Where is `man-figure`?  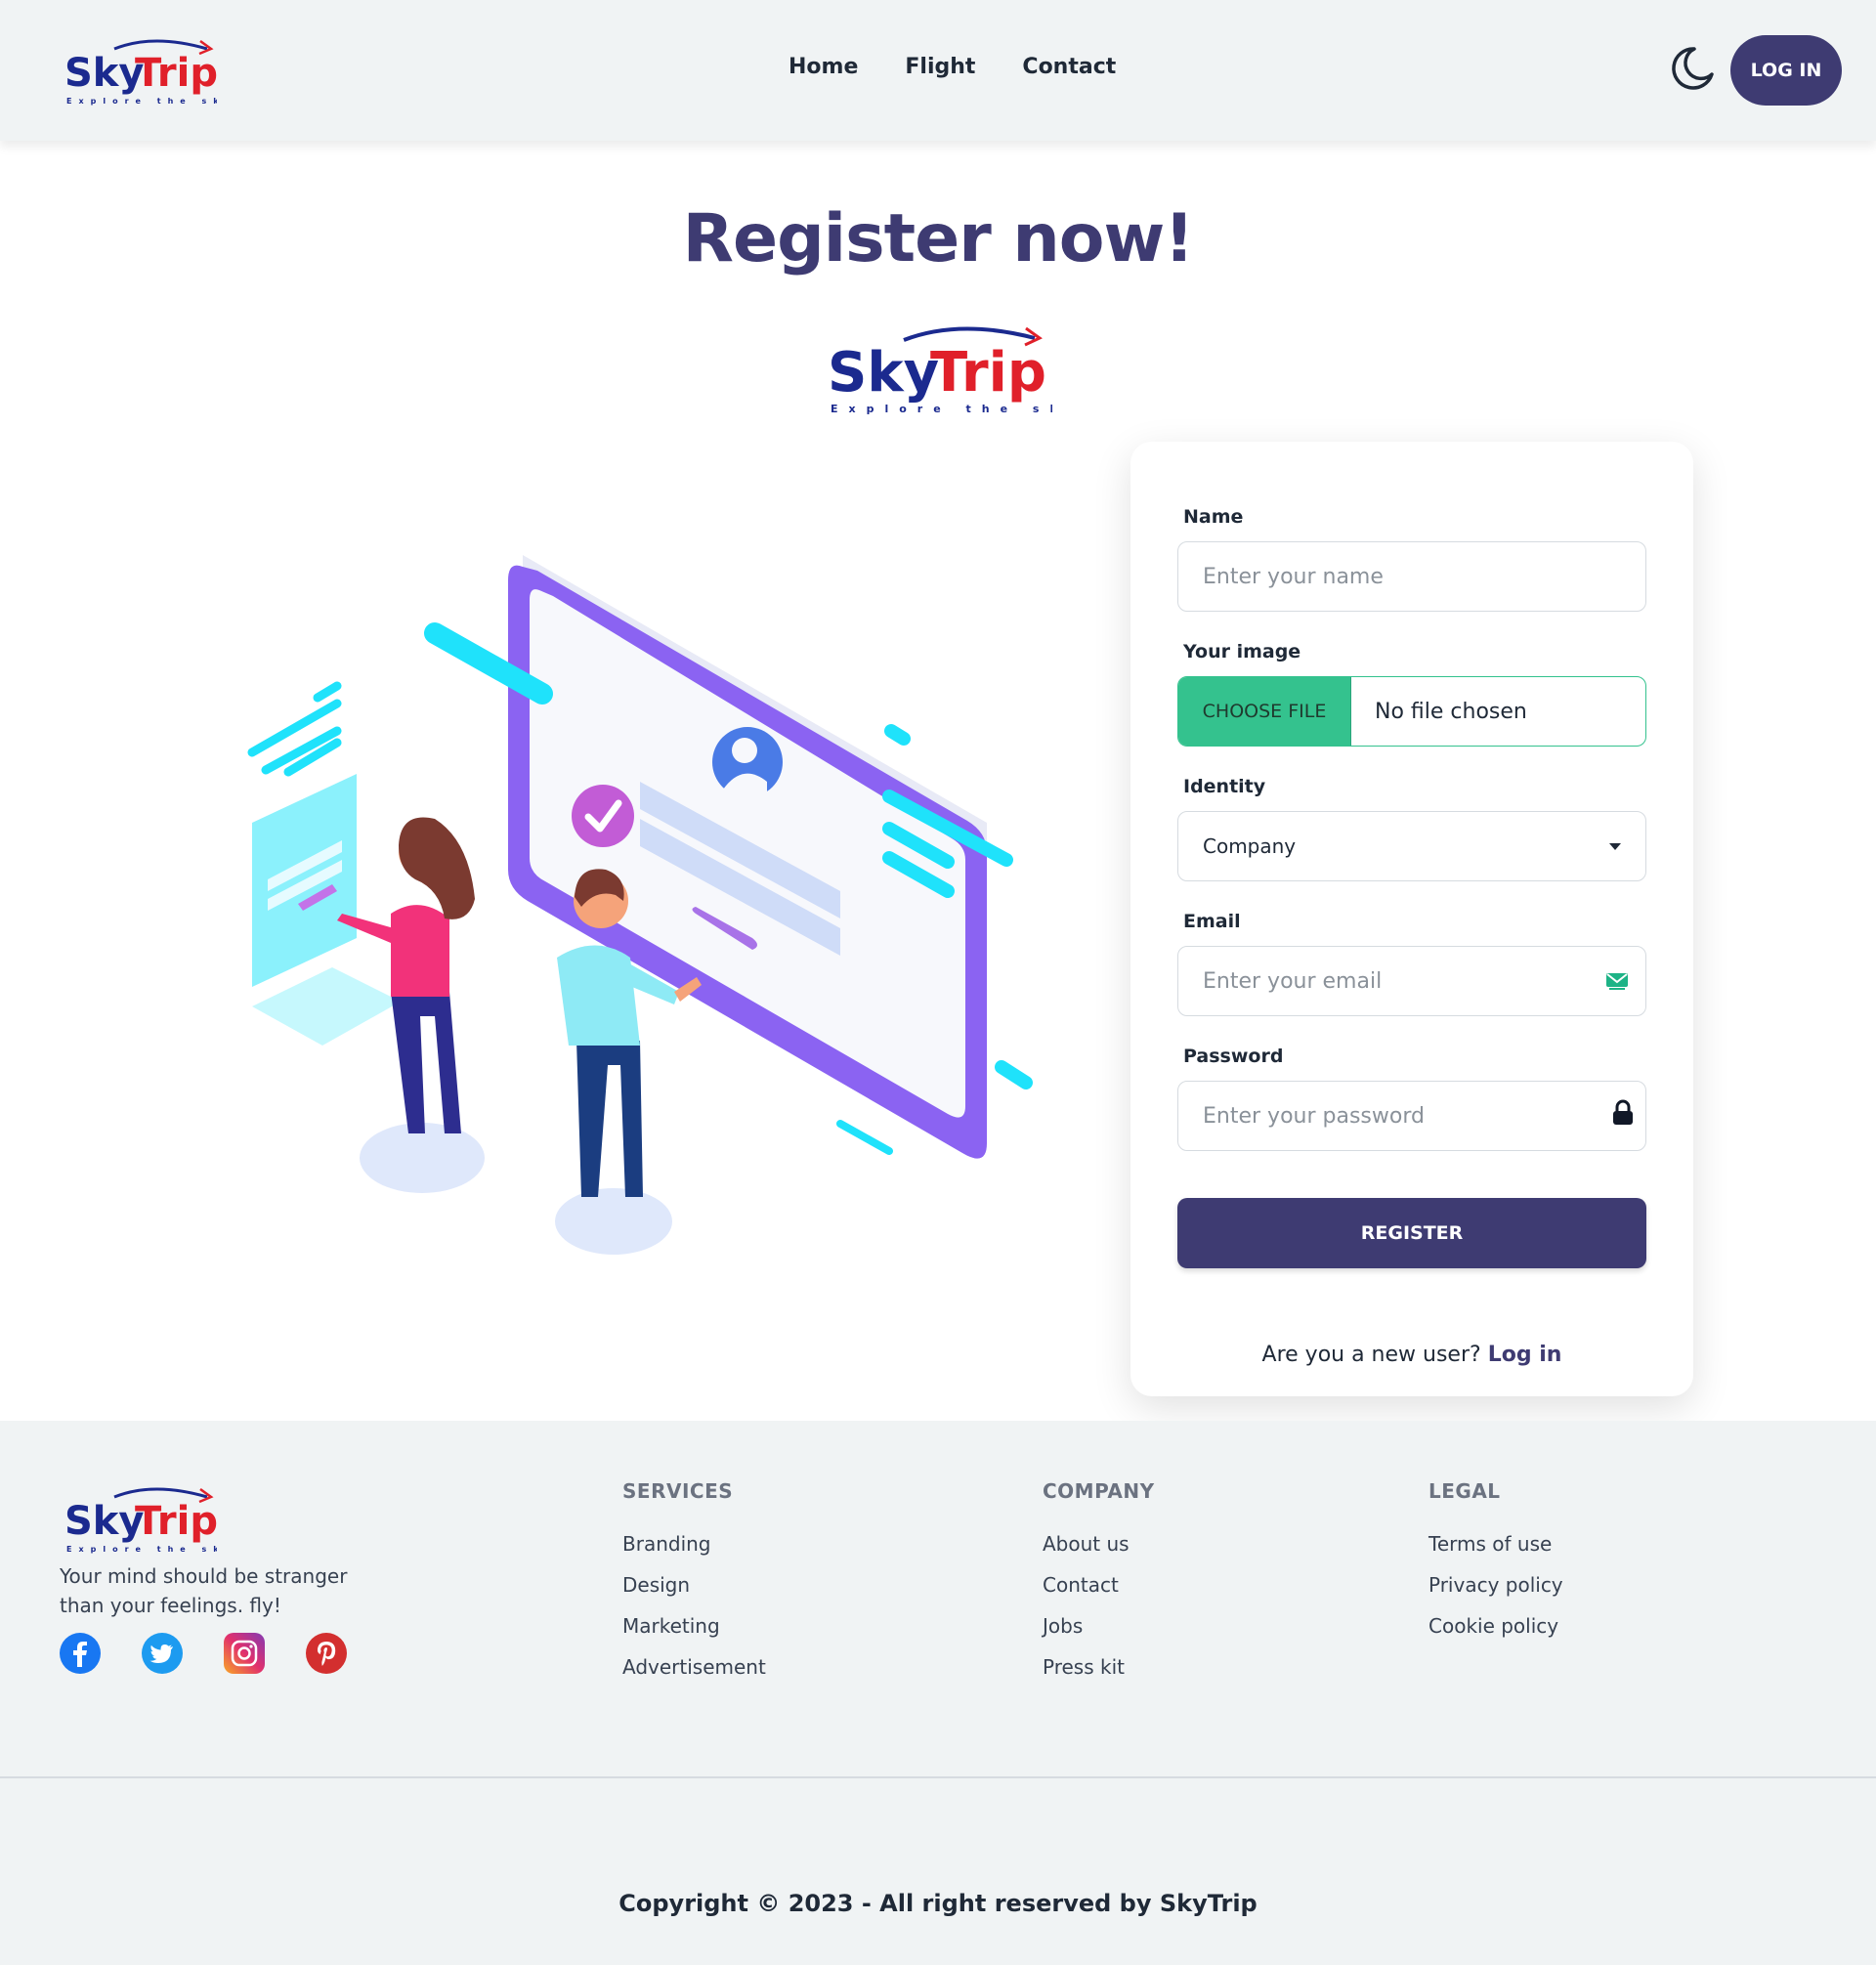
man-figure is located at coordinates (609, 1119).